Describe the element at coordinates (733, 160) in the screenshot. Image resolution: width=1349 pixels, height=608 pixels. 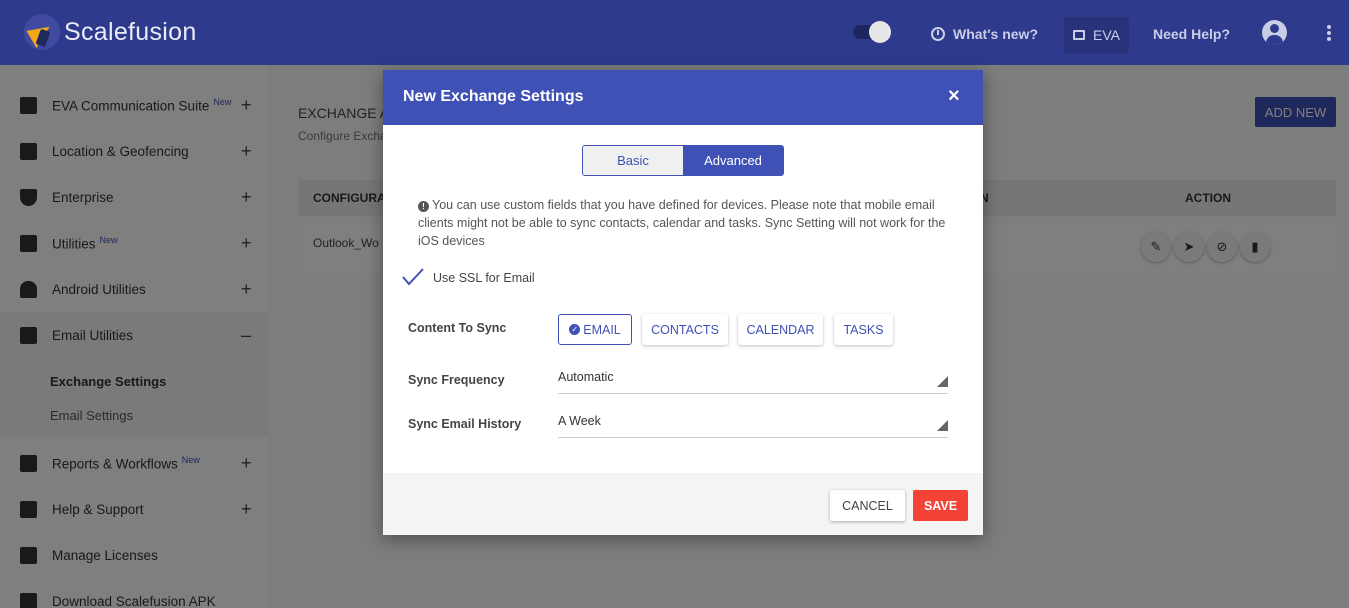
I see `tab-advanced: Advanced` at that location.